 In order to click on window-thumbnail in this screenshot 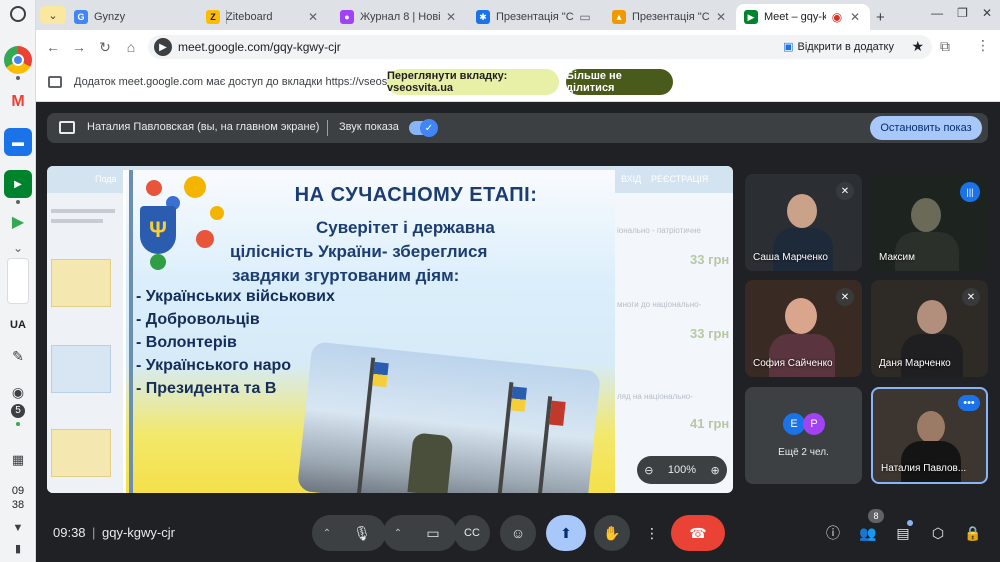, I will do `click(18, 281)`.